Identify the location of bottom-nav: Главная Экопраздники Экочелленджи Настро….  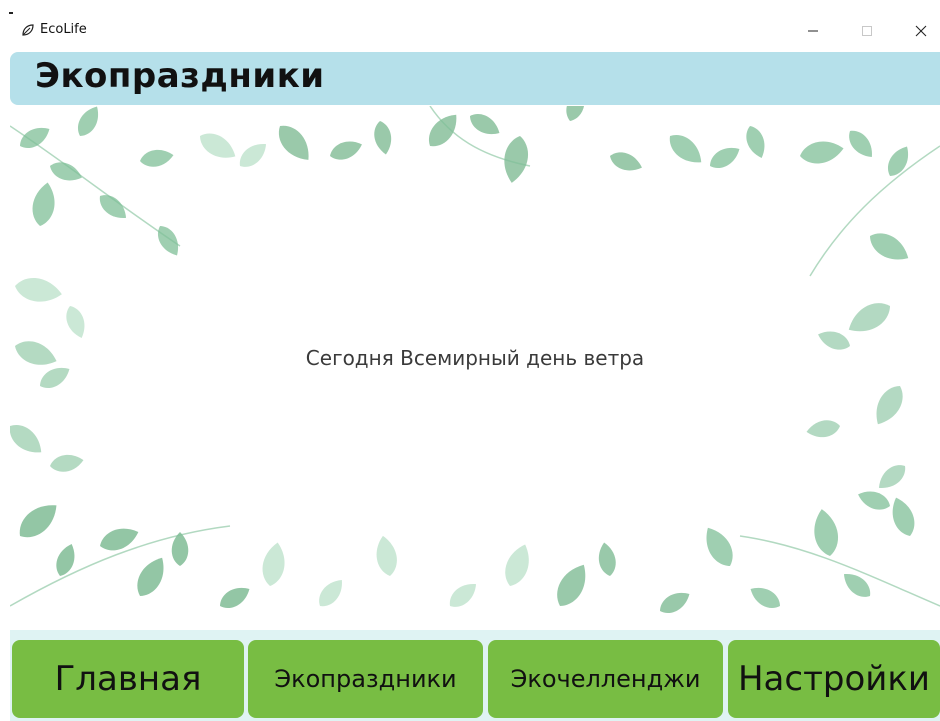
(475, 675).